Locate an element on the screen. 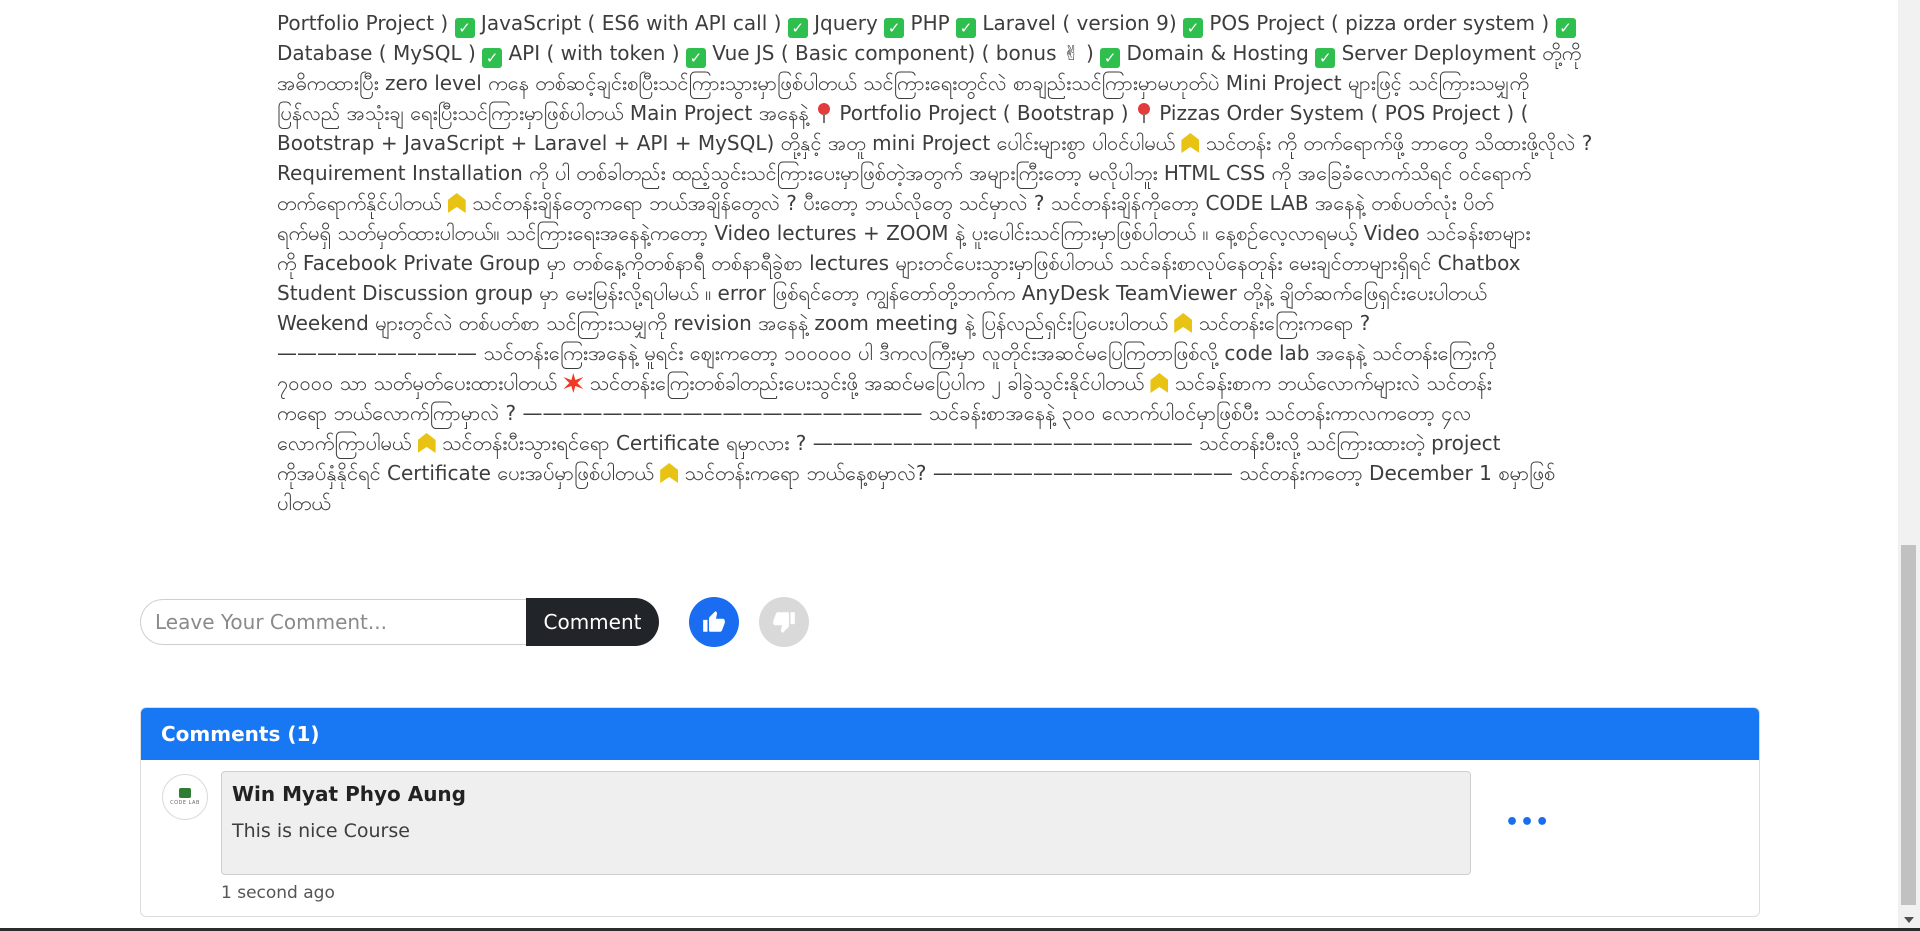  comment-author: Win Myat Phyo Aung is located at coordinates (349, 794).